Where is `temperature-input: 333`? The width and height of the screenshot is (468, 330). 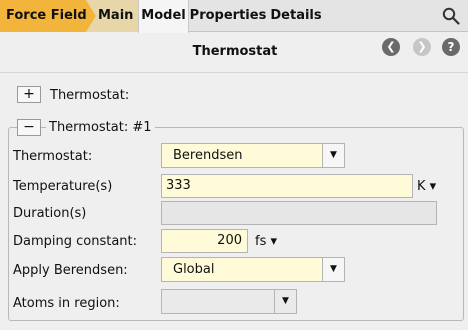 temperature-input: 333 is located at coordinates (287, 186).